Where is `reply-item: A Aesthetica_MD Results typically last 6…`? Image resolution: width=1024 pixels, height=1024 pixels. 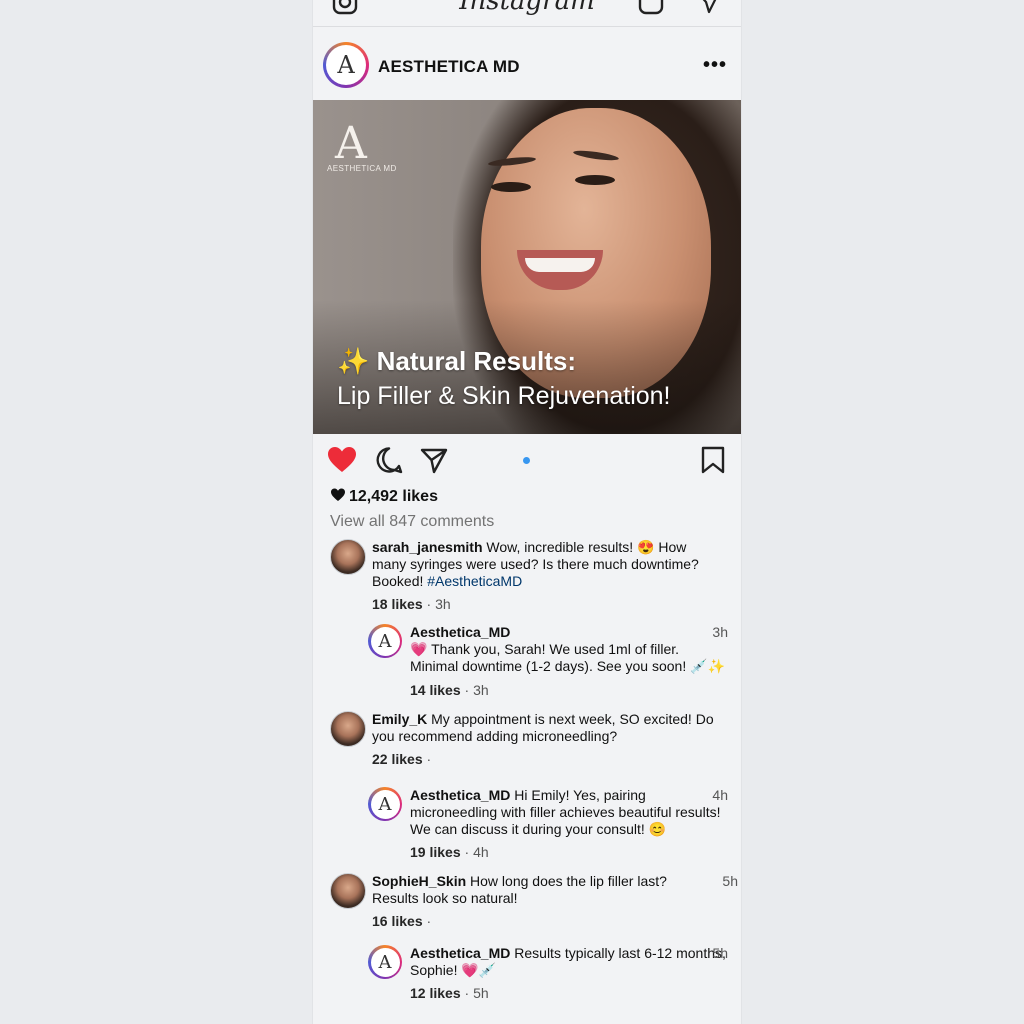 reply-item: A Aesthetica_MD Results typically last 6… is located at coordinates (554, 975).